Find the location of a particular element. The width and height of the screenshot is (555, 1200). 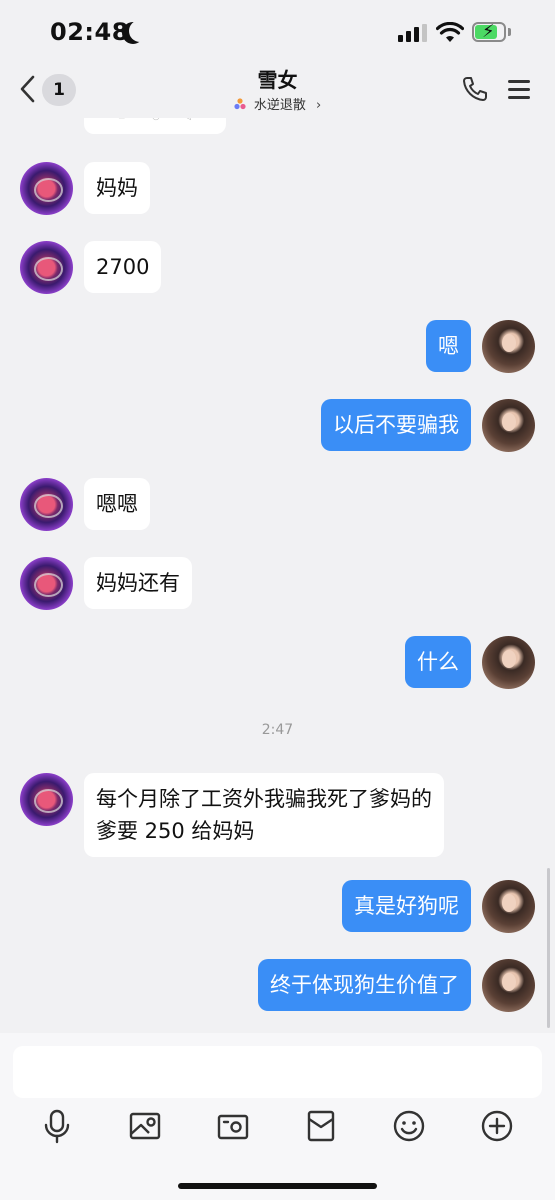

subtitle-text: 水逆退散 is located at coordinates (279, 105).